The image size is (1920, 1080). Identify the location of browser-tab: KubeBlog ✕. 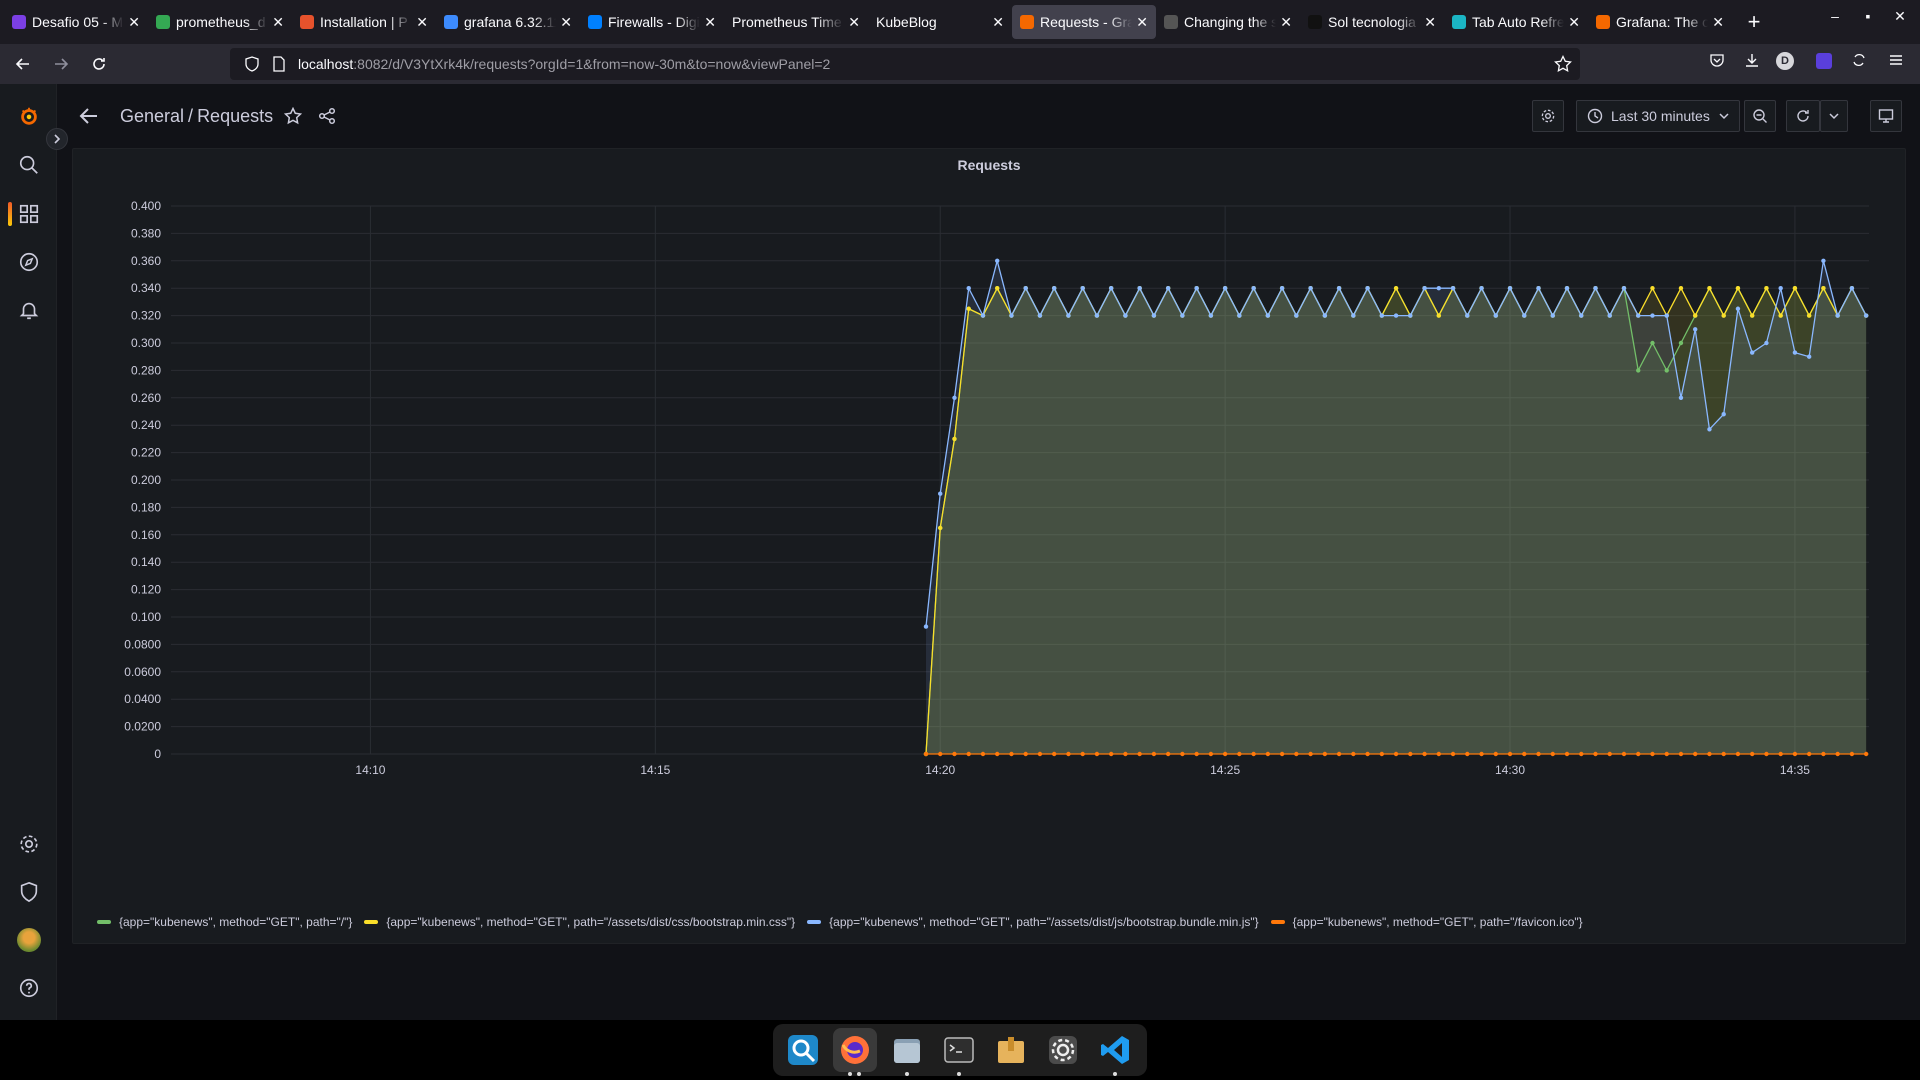
(940, 22).